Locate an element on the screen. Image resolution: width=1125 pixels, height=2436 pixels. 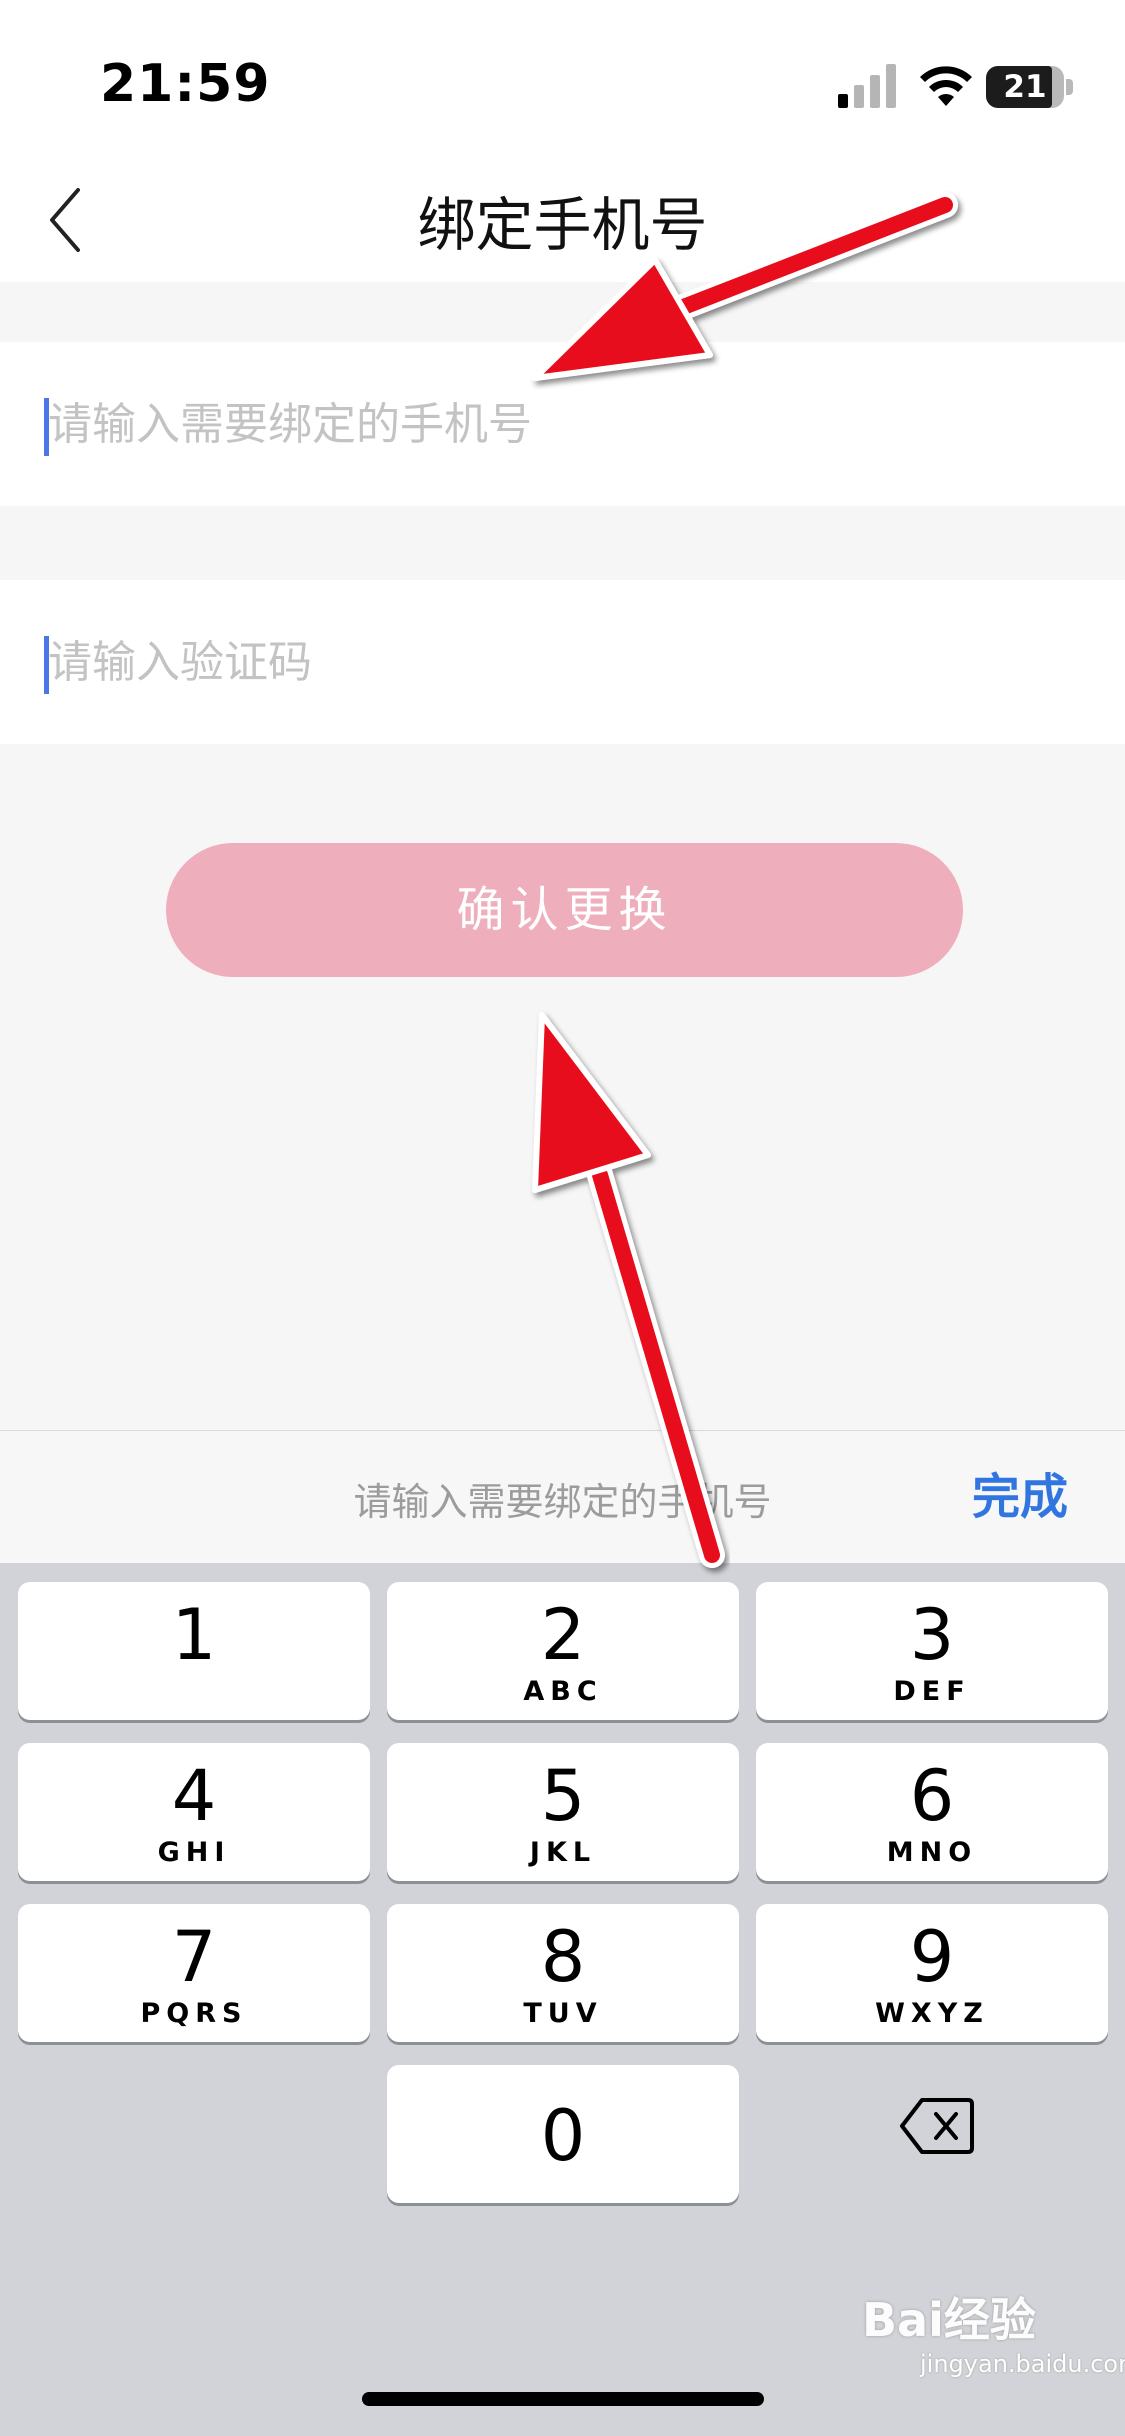
key-letters: WXYZ is located at coordinates (932, 2013).